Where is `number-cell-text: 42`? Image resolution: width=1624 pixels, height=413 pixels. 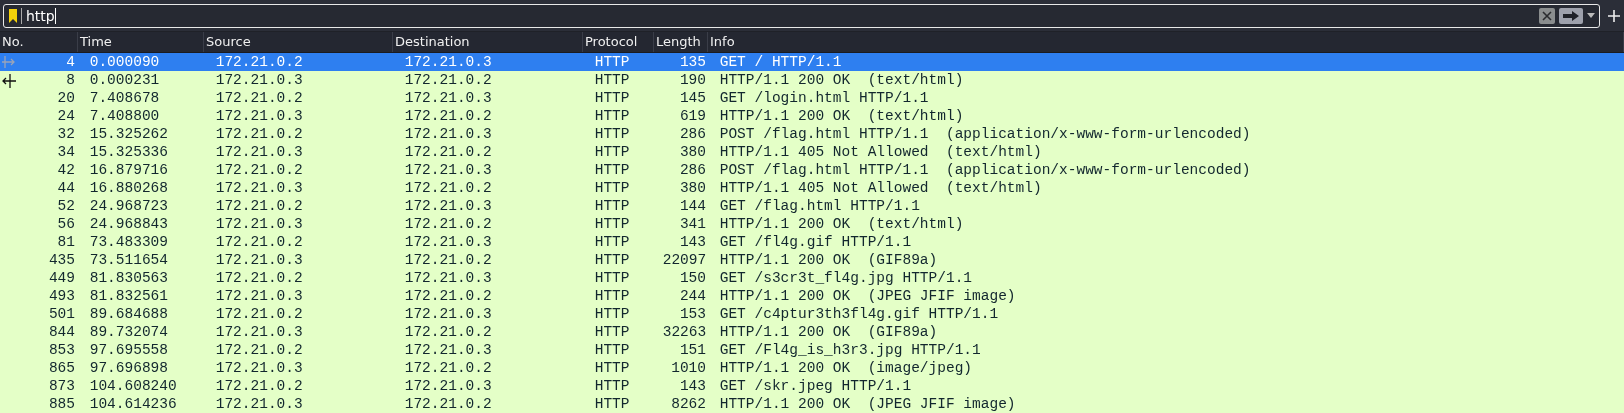 number-cell-text: 42 is located at coordinates (66, 170).